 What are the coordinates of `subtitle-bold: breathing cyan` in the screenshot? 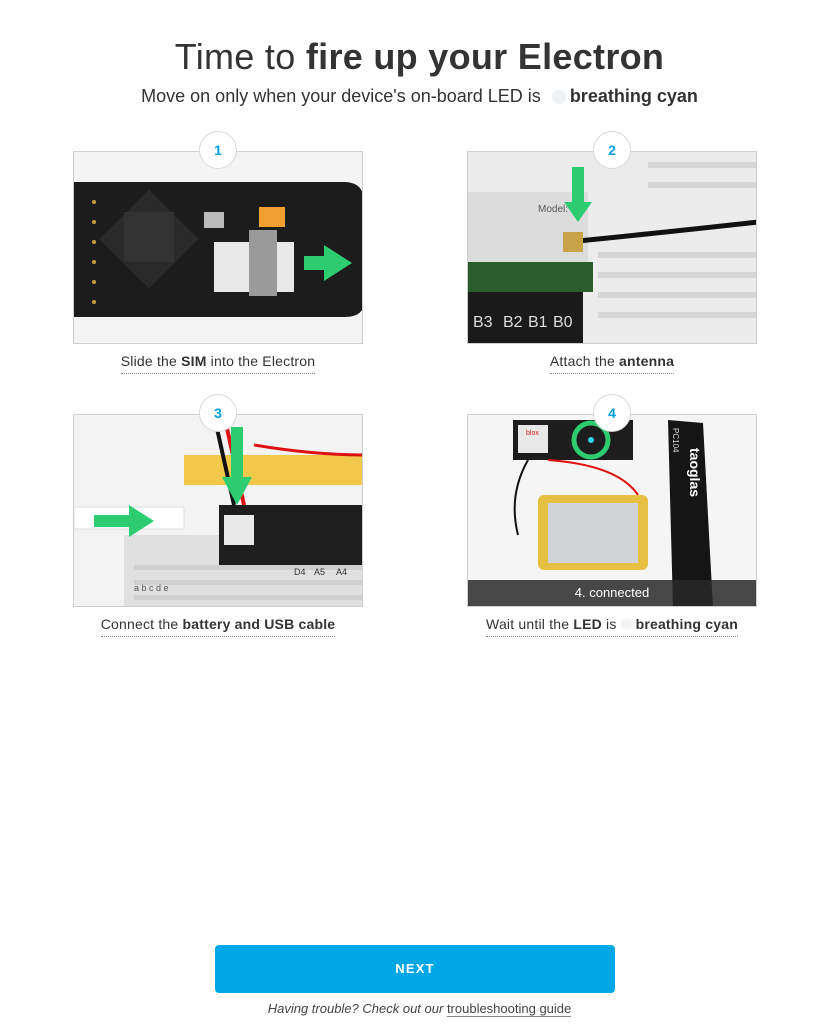 It's located at (633, 96).